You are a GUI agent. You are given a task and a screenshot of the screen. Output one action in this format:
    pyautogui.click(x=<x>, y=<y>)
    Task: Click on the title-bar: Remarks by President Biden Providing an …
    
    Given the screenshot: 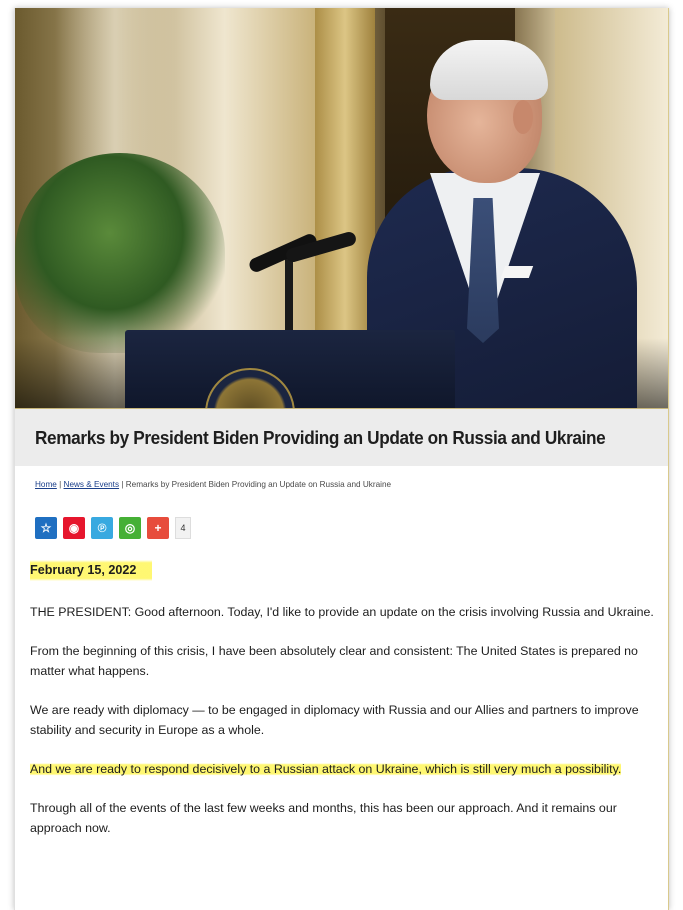 What is the action you would take?
    pyautogui.click(x=341, y=437)
    